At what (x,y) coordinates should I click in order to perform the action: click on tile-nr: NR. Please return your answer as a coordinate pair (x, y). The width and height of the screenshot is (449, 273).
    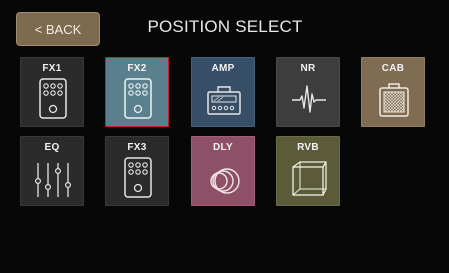
    Looking at the image, I should click on (308, 92).